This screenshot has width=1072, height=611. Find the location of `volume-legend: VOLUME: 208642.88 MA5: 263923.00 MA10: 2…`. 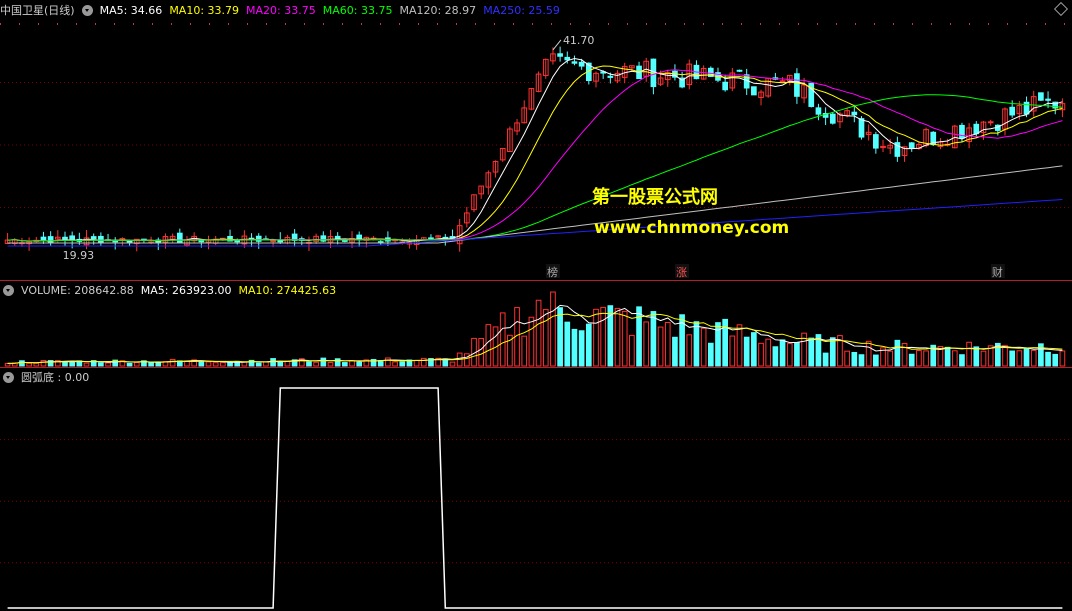

volume-legend: VOLUME: 208642.88 MA5: 263923.00 MA10: 2… is located at coordinates (171, 290).